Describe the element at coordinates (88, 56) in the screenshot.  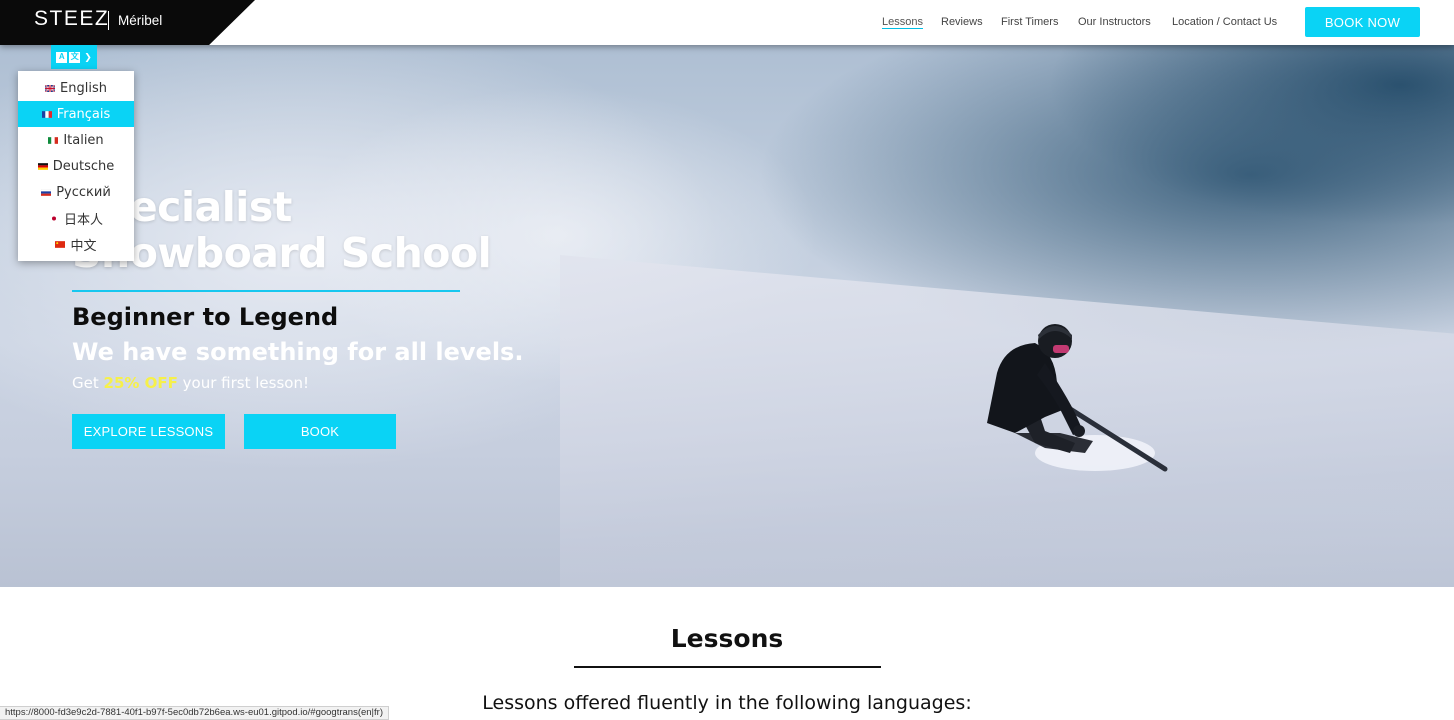
I see `chevron-down-icon: ❯` at that location.